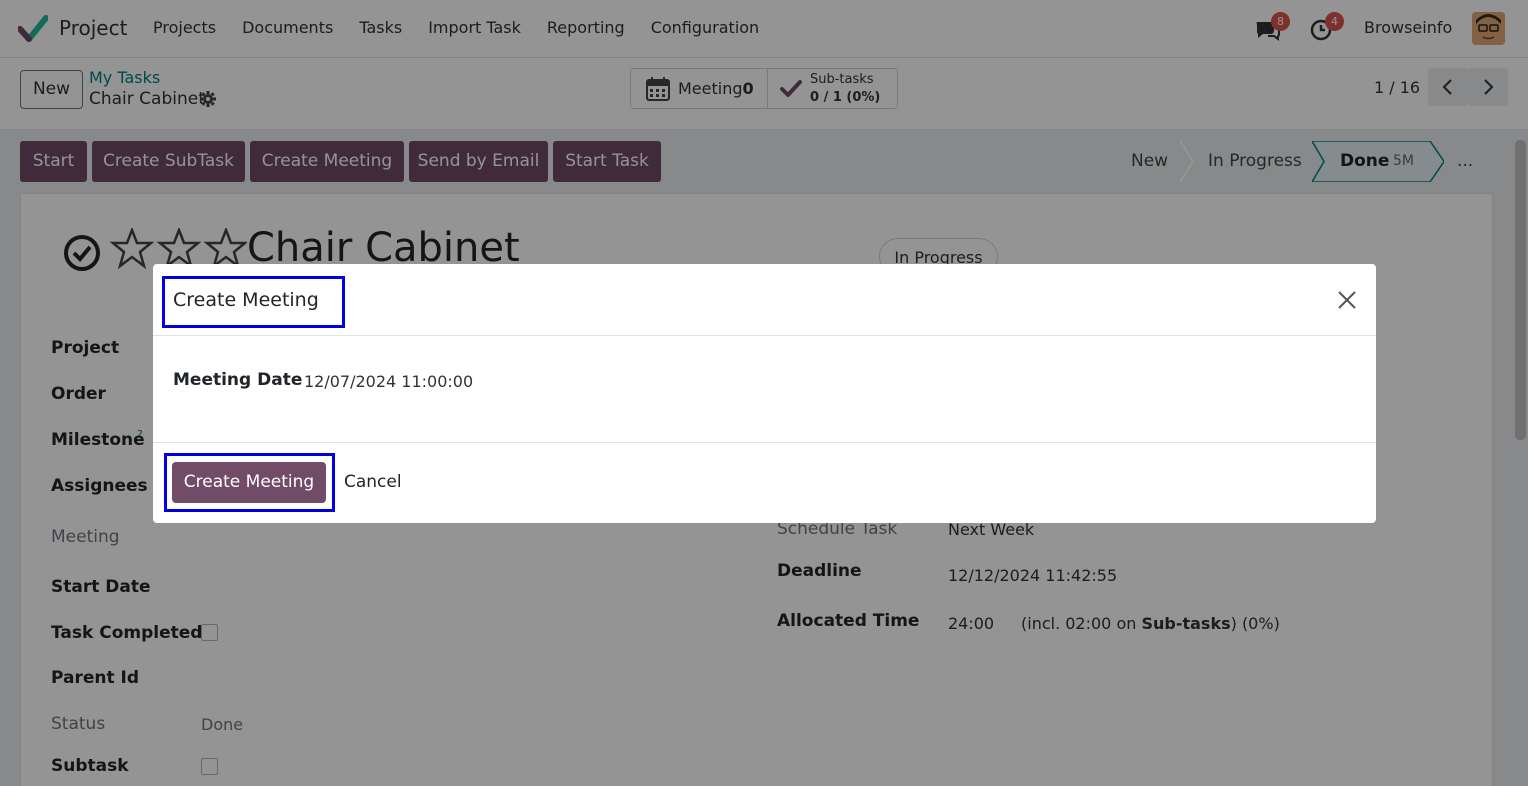 Image resolution: width=1528 pixels, height=786 pixels. I want to click on dialog-body: Meeting Date 12/07/2024 11:00:00, so click(764, 389).